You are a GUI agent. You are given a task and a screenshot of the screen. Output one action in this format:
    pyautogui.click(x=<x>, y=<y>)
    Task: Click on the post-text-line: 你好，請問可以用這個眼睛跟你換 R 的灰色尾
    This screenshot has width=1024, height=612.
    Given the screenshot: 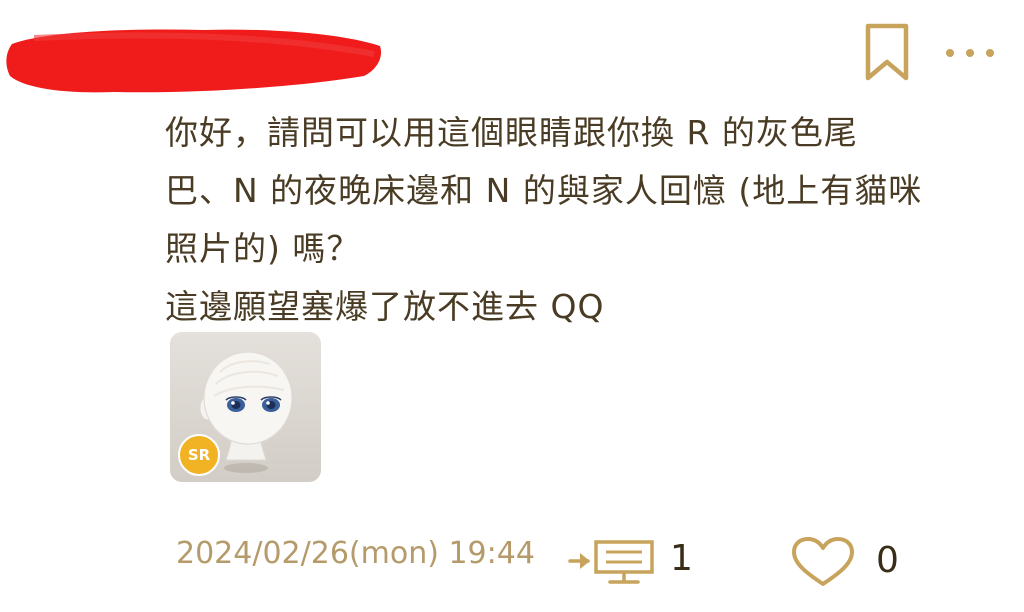 What is the action you would take?
    pyautogui.click(x=511, y=132)
    